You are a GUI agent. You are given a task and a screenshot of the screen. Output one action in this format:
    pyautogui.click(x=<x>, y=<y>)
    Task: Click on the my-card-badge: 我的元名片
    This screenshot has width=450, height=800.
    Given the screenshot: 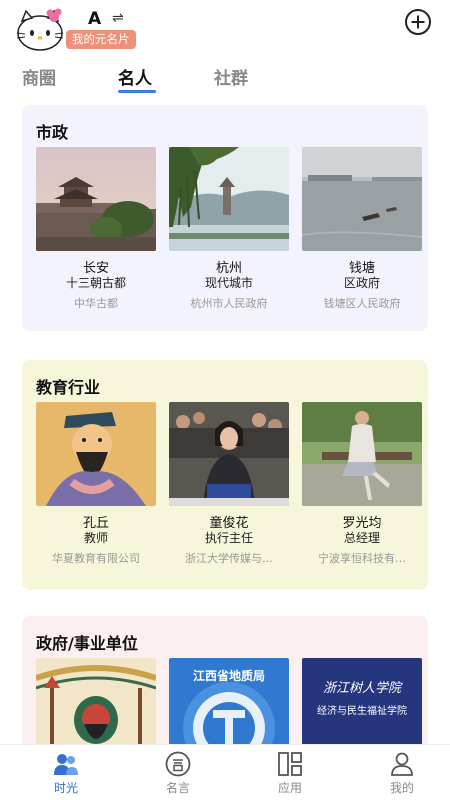 What is the action you would take?
    pyautogui.click(x=101, y=39)
    